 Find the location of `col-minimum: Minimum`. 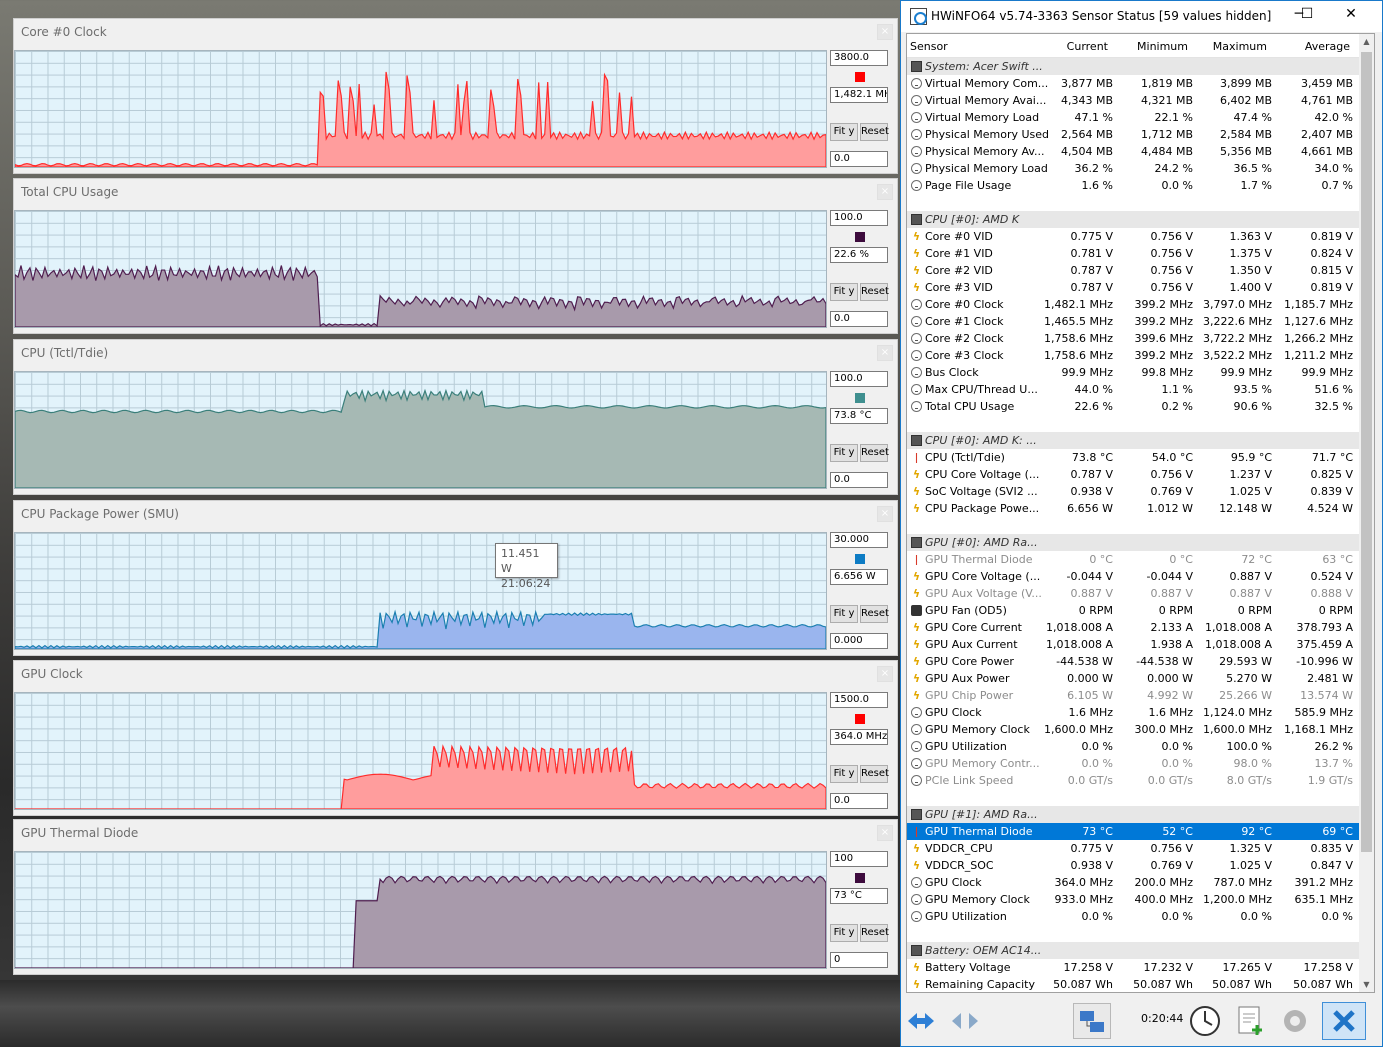

col-minimum: Minimum is located at coordinates (1162, 46).